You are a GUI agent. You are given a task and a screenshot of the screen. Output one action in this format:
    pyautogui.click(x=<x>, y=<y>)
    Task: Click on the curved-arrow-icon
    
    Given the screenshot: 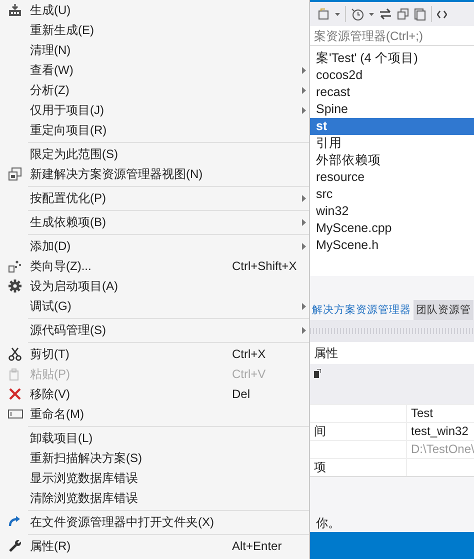 What is the action you would take?
    pyautogui.click(x=15, y=522)
    